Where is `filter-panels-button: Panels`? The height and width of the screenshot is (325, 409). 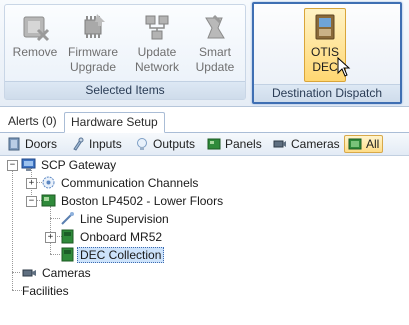
filter-panels-button: Panels is located at coordinates (234, 144).